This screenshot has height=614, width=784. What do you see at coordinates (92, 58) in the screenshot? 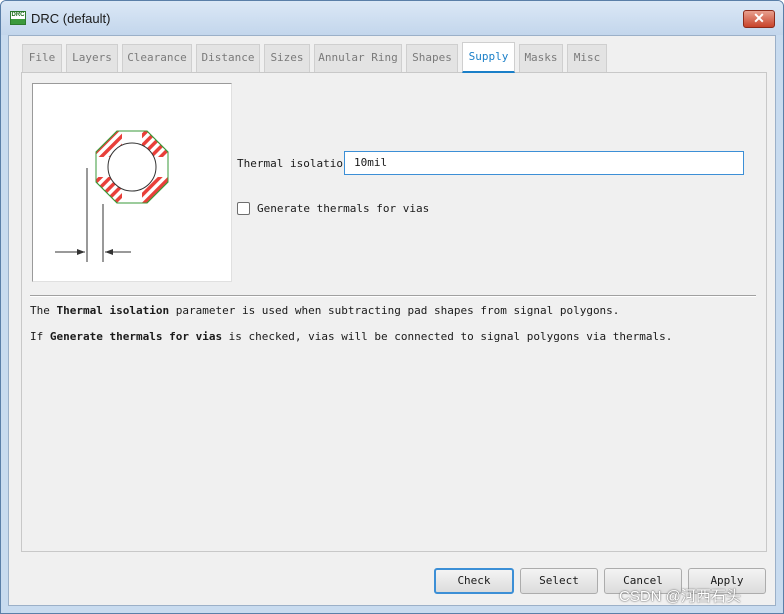
I see `tab-layers: Layers` at bounding box center [92, 58].